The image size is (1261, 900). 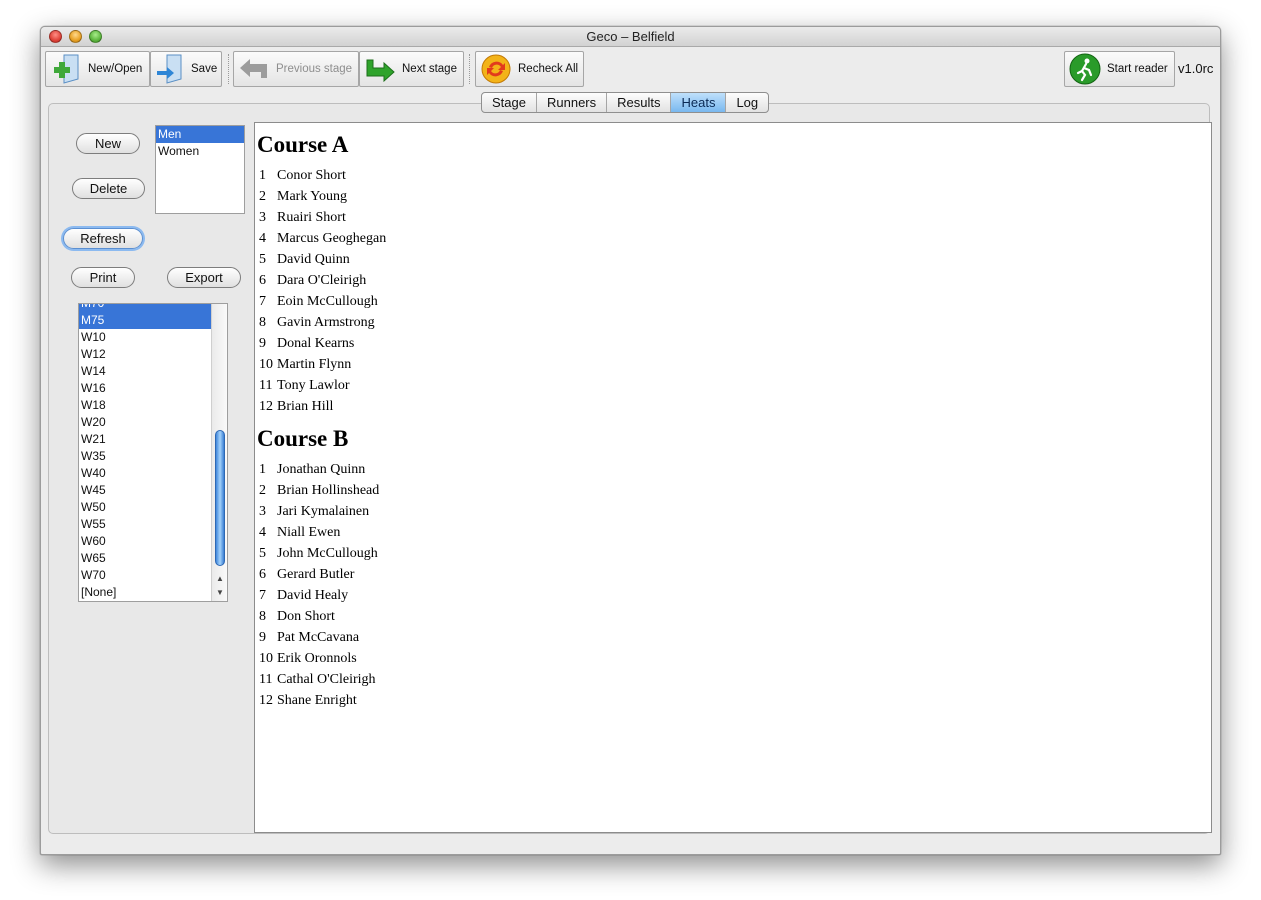 What do you see at coordinates (145, 490) in the screenshot?
I see `list-item: W45` at bounding box center [145, 490].